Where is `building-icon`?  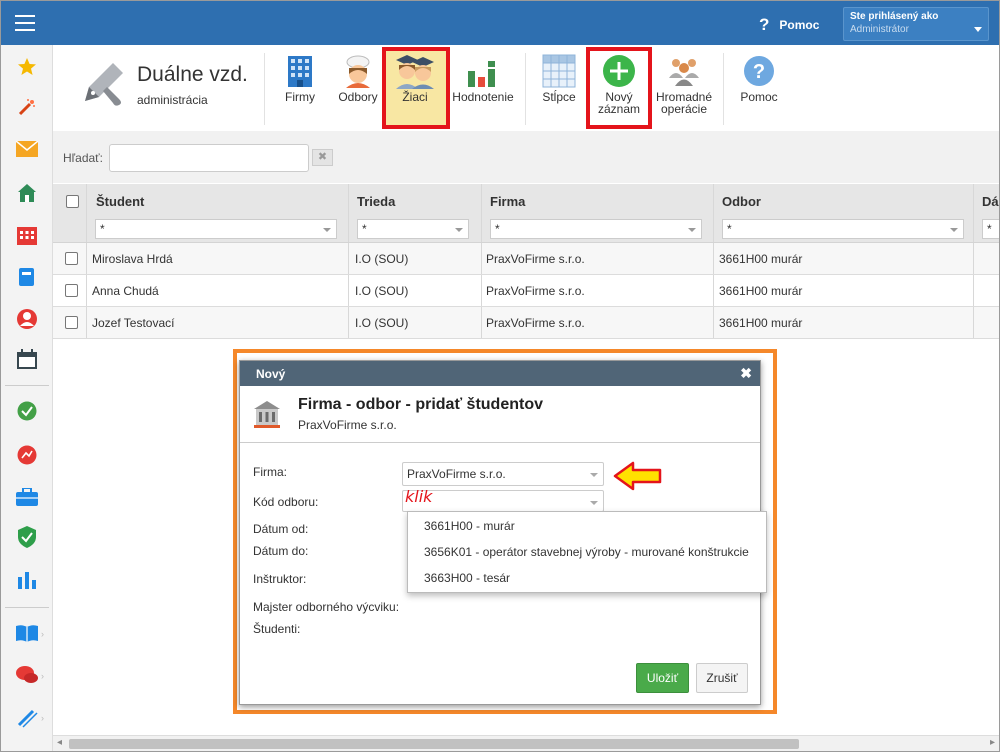
building-icon is located at coordinates (267, 415).